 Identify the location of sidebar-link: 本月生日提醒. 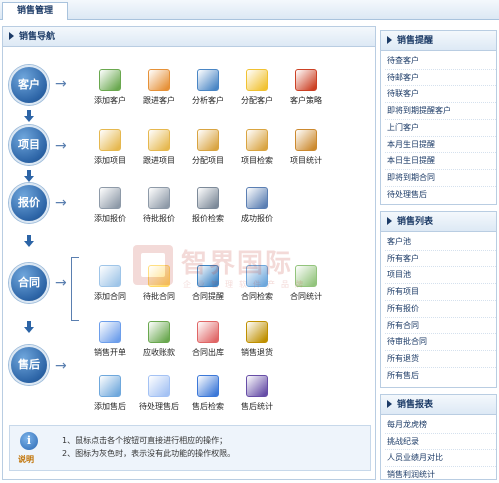
(440, 145).